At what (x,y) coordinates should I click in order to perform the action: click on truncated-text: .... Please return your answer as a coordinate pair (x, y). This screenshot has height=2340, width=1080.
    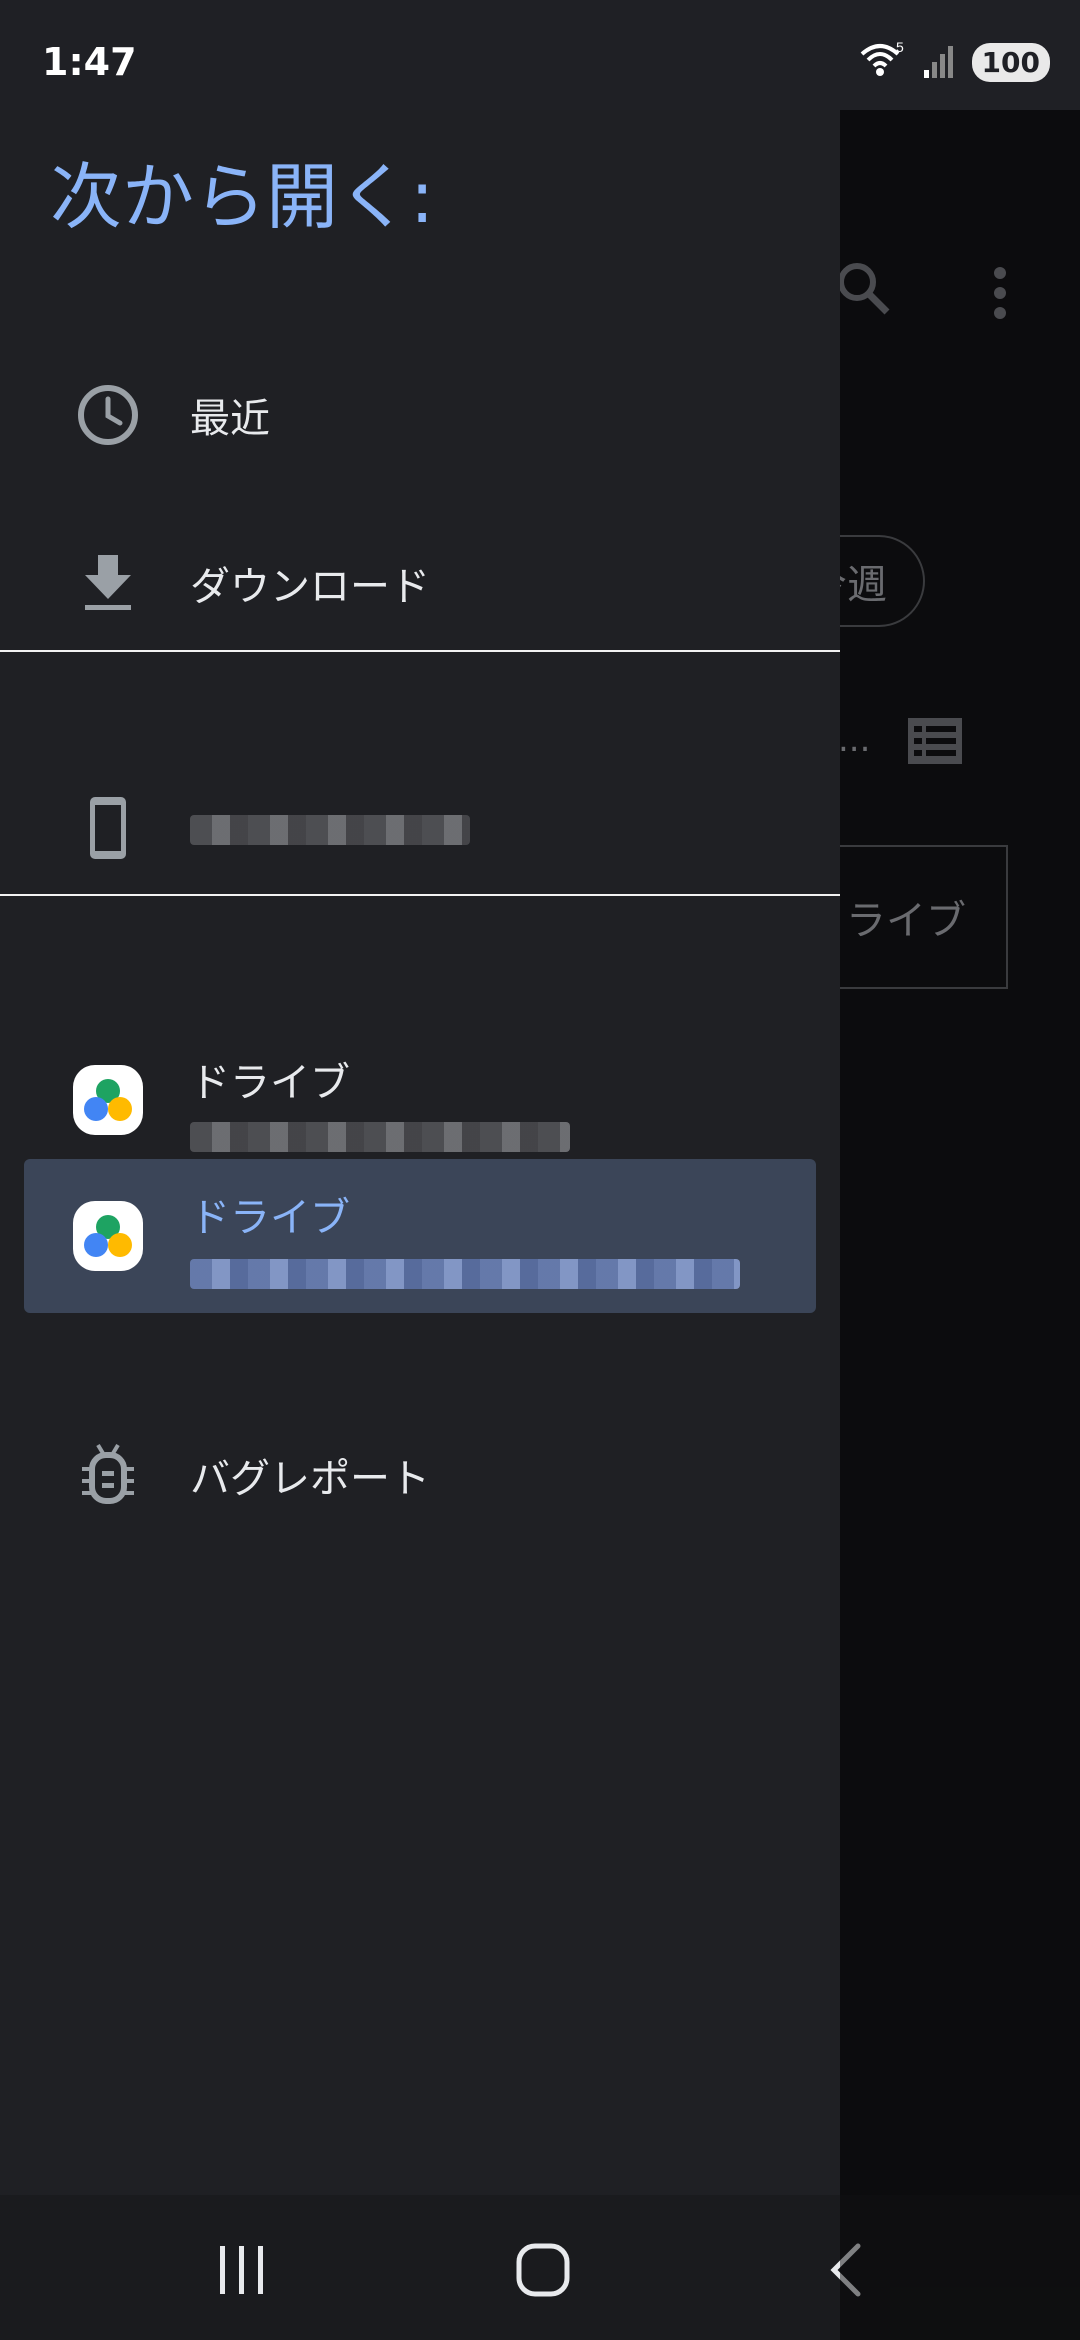
    Looking at the image, I should click on (854, 740).